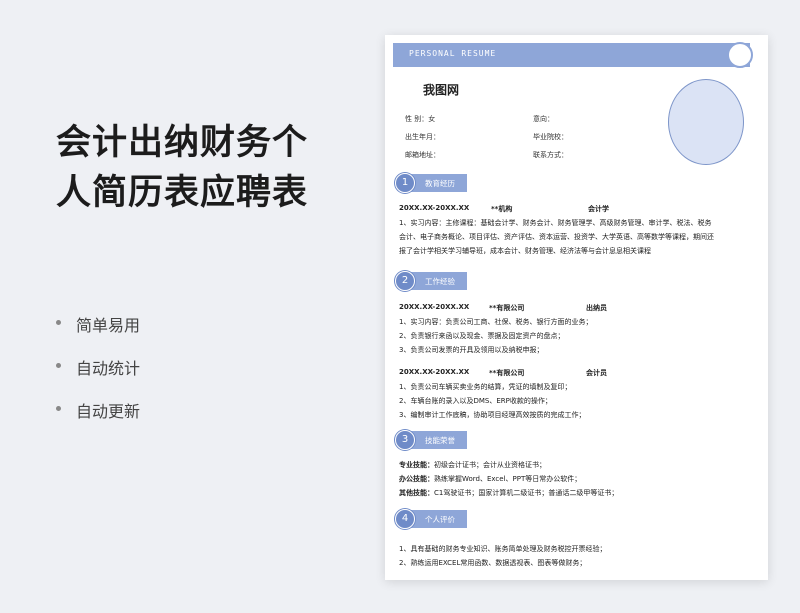 This screenshot has height=613, width=800. I want to click on resume-header-bar: PERSONAL RESUME, so click(573, 55).